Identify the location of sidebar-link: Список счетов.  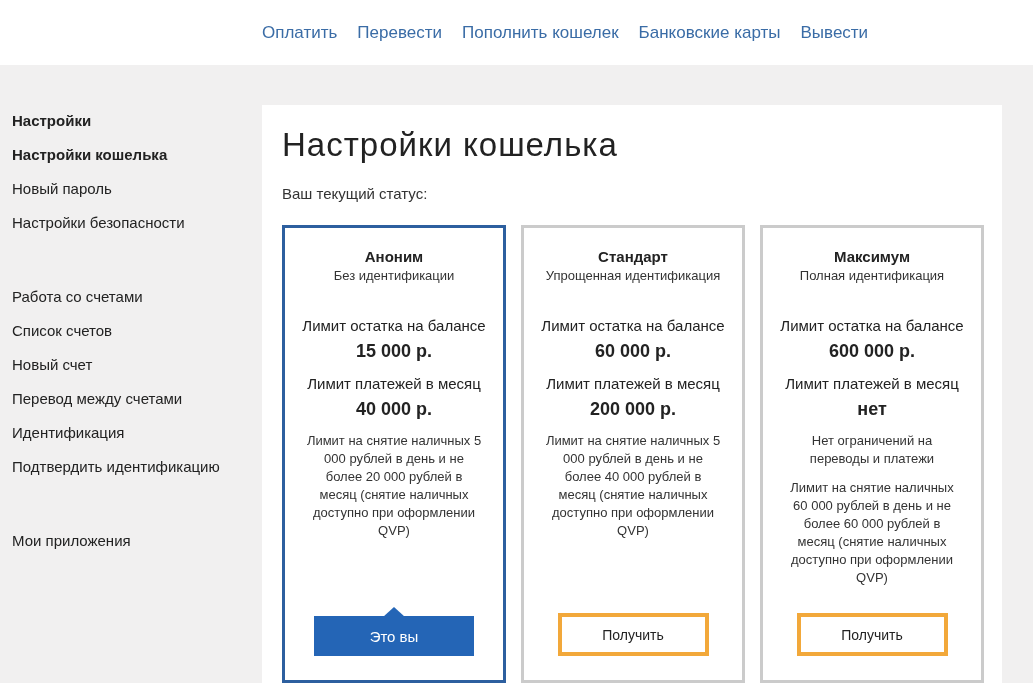
(62, 331).